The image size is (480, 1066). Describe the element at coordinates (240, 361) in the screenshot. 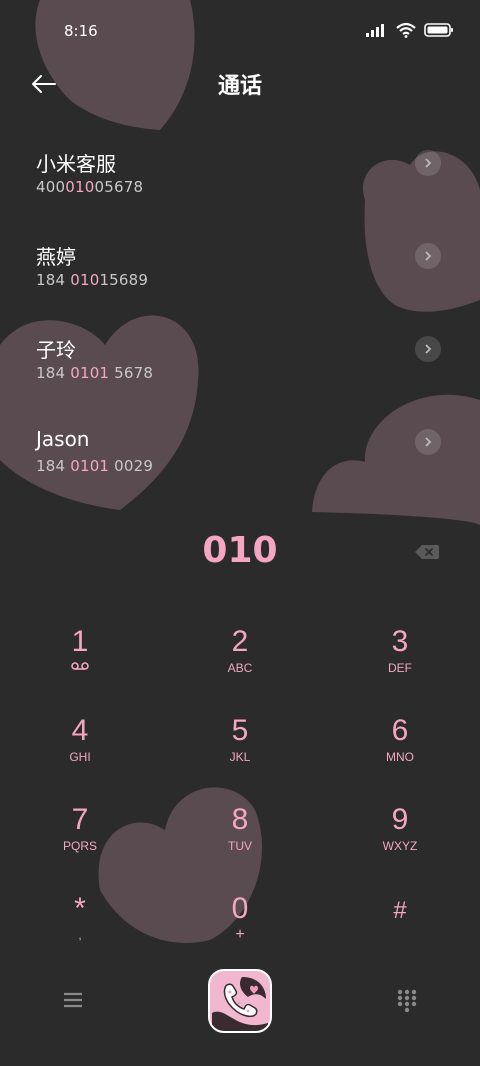

I see `contact-item: 子玲 184 0101 5678` at that location.